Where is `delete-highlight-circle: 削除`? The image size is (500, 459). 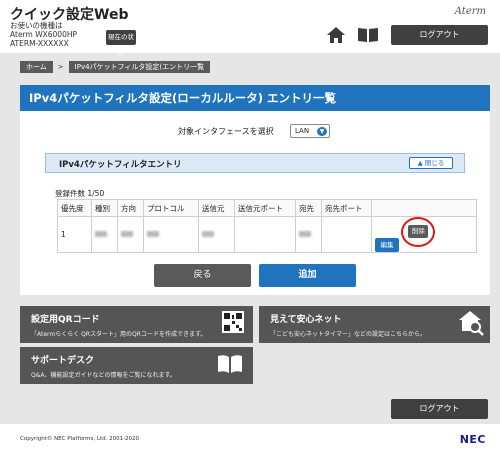
delete-highlight-circle: 削除 is located at coordinates (418, 232).